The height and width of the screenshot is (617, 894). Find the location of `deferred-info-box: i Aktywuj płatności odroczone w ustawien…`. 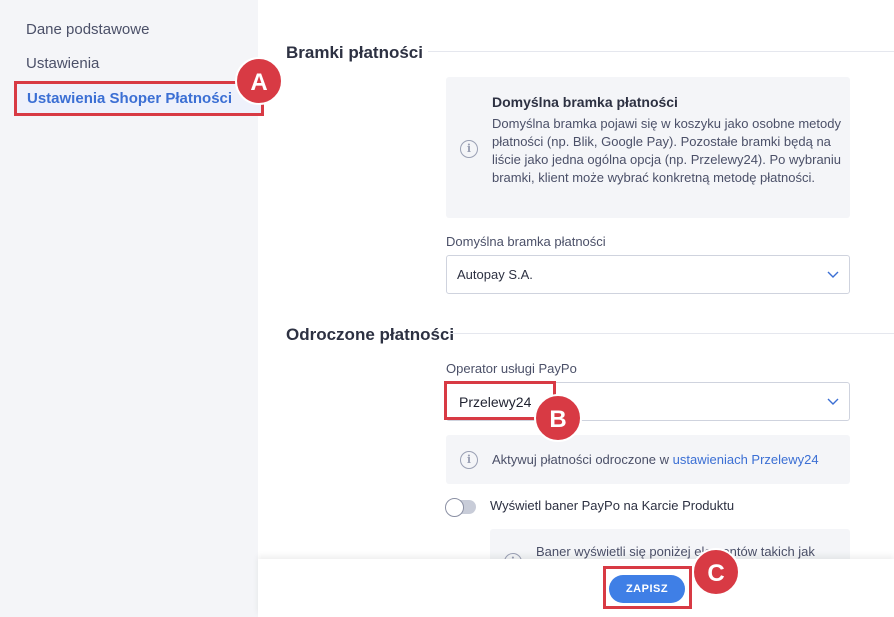

deferred-info-box: i Aktywuj płatności odroczone w ustawien… is located at coordinates (648, 459).